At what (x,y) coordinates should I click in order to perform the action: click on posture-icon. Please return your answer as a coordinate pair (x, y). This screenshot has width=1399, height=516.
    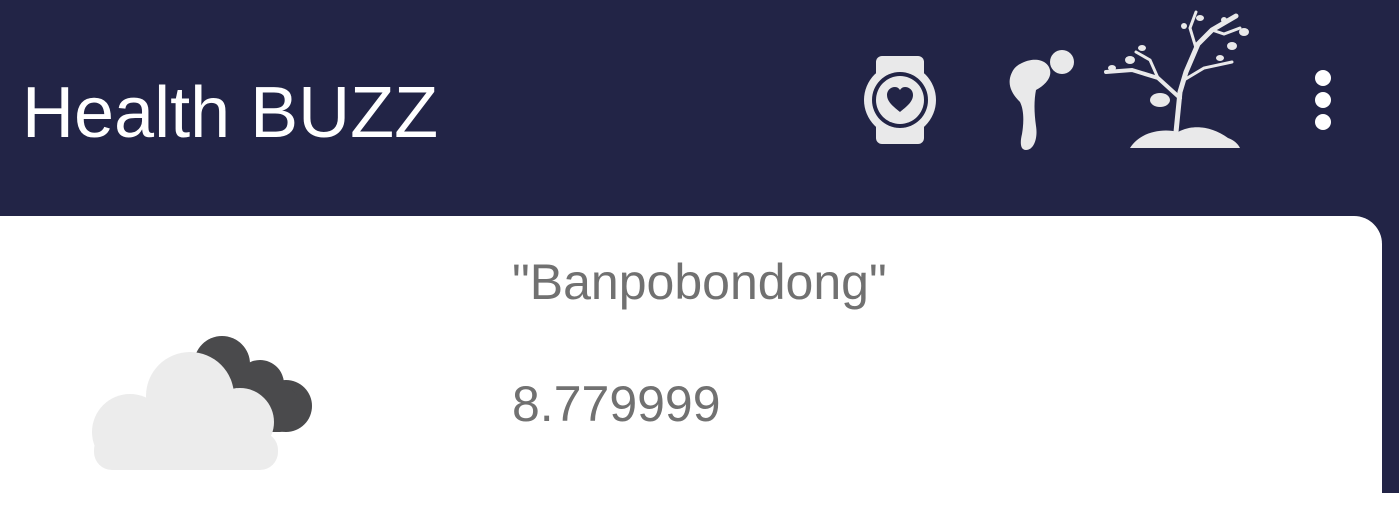
    Looking at the image, I should click on (1040, 101).